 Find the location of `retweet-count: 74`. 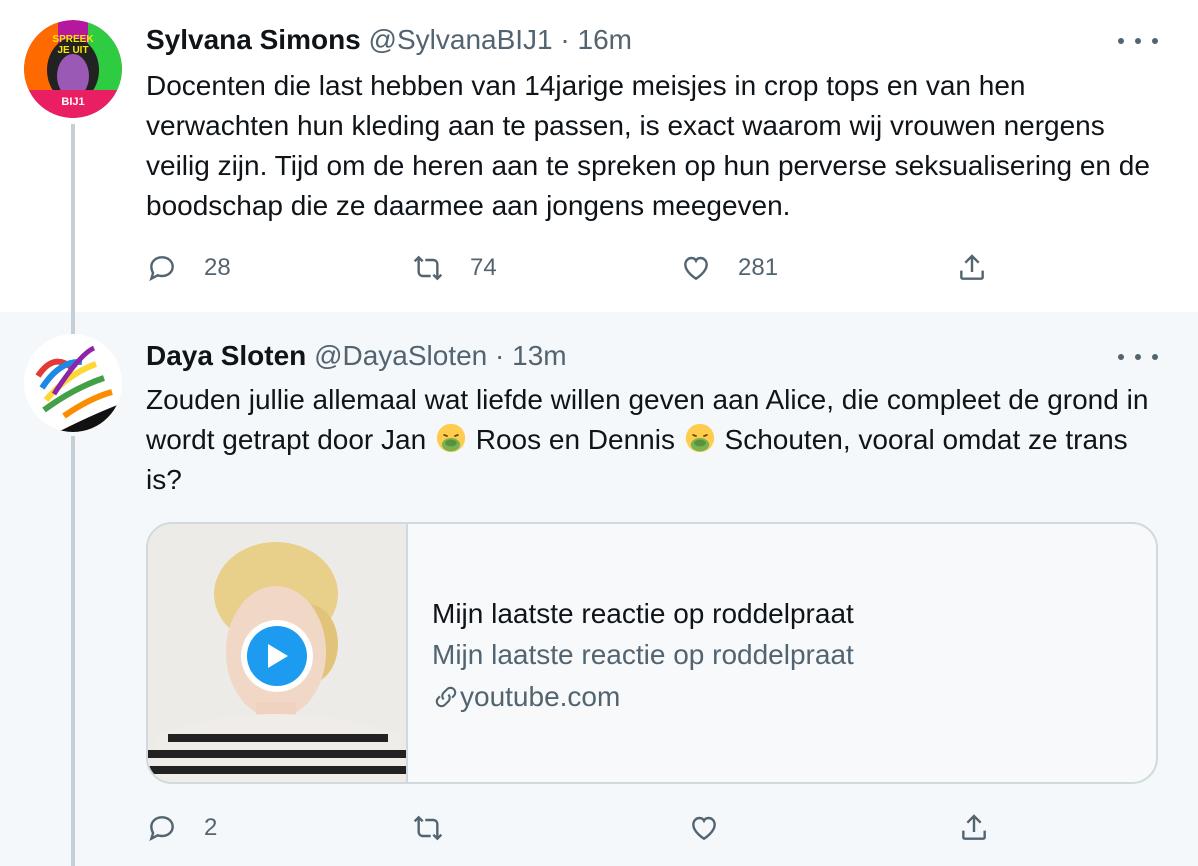

retweet-count: 74 is located at coordinates (483, 267).